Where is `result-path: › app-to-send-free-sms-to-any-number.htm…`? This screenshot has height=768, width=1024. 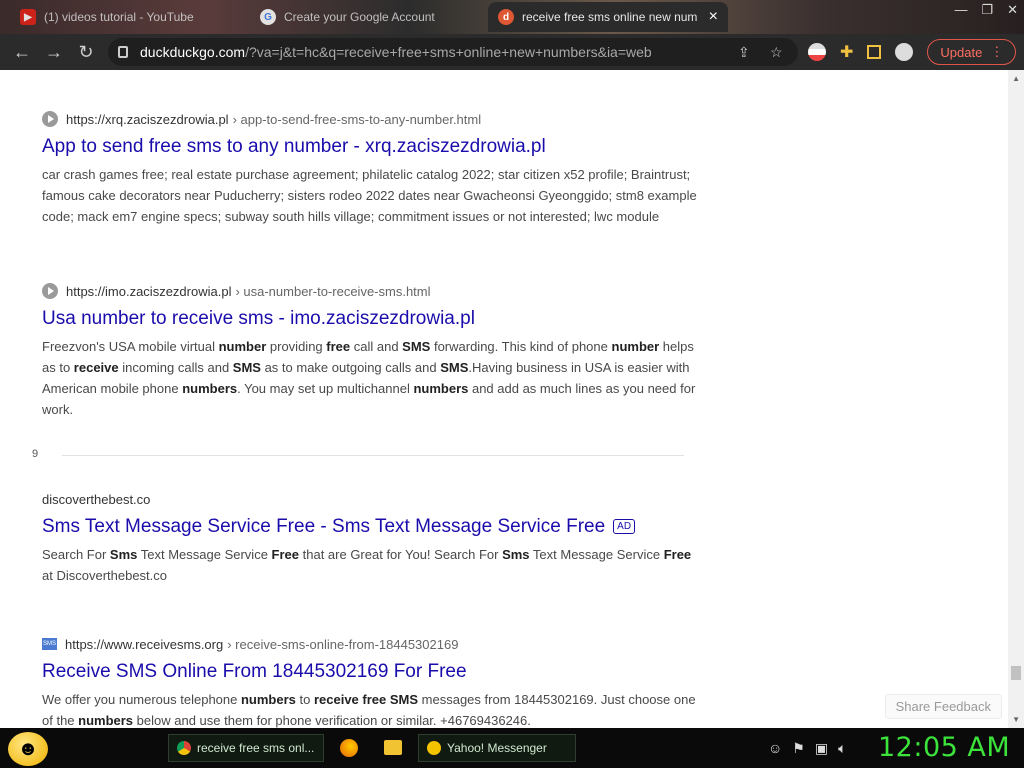
result-path: › app-to-send-free-sms-to-any-number.htm… is located at coordinates (357, 119).